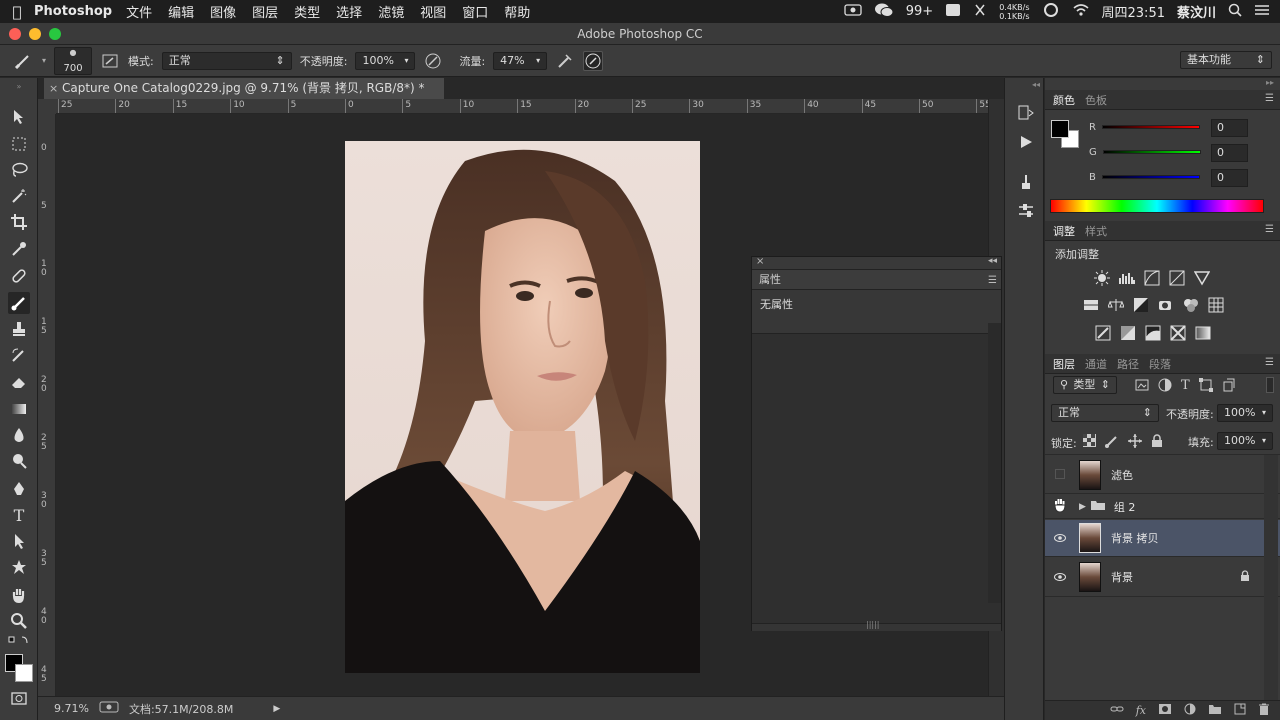 This screenshot has width=1280, height=720. What do you see at coordinates (19, 222) in the screenshot?
I see `crop-tool-icon` at bounding box center [19, 222].